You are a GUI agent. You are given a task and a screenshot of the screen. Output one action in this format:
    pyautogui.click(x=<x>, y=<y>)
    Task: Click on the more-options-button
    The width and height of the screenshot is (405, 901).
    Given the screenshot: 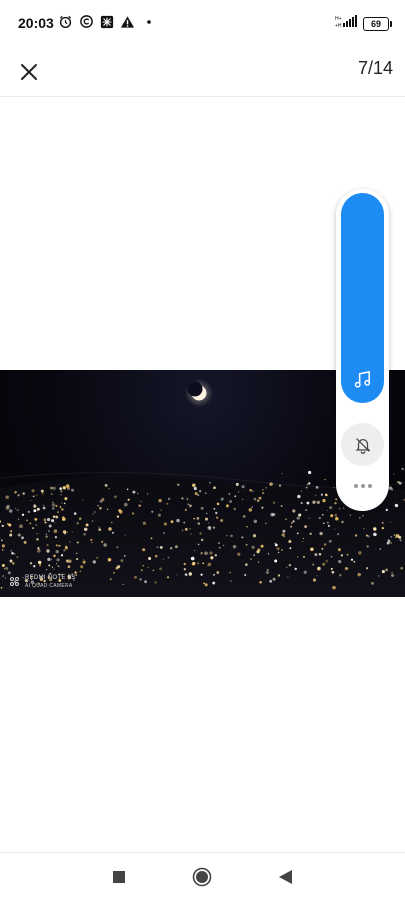 What is the action you would take?
    pyautogui.click(x=362, y=486)
    